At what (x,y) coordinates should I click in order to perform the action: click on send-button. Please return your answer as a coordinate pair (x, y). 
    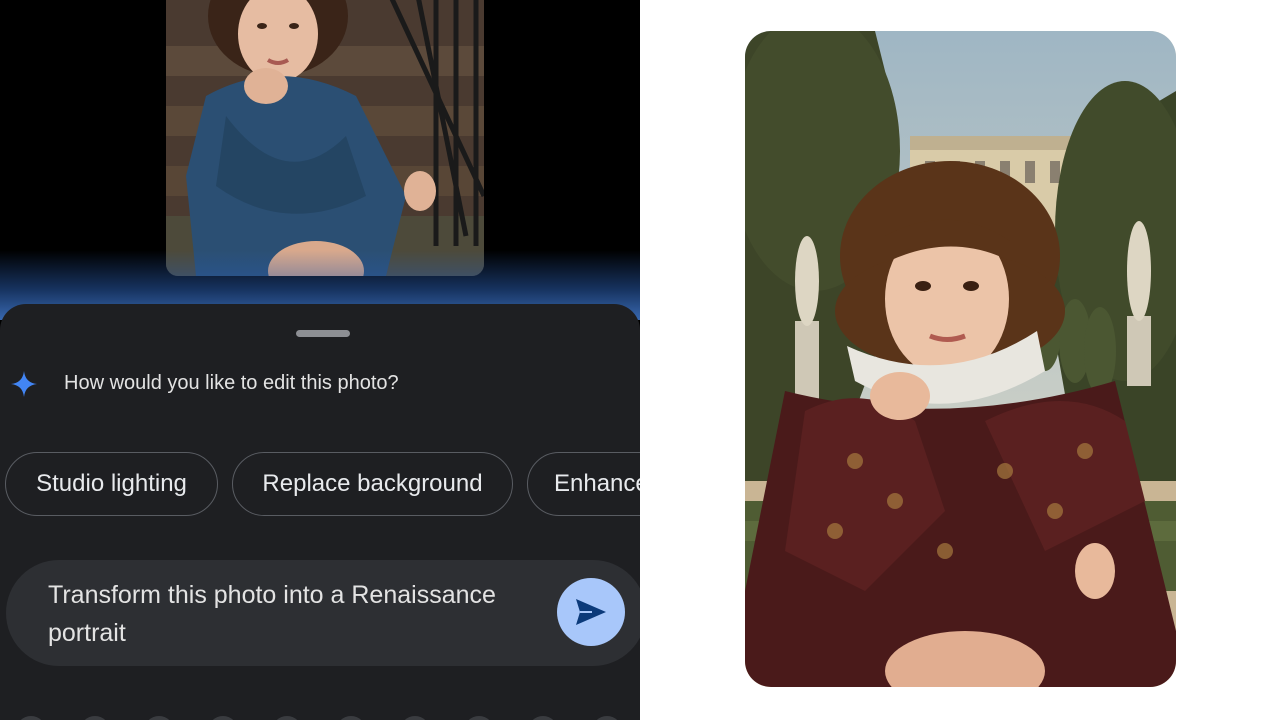
    Looking at the image, I should click on (591, 612).